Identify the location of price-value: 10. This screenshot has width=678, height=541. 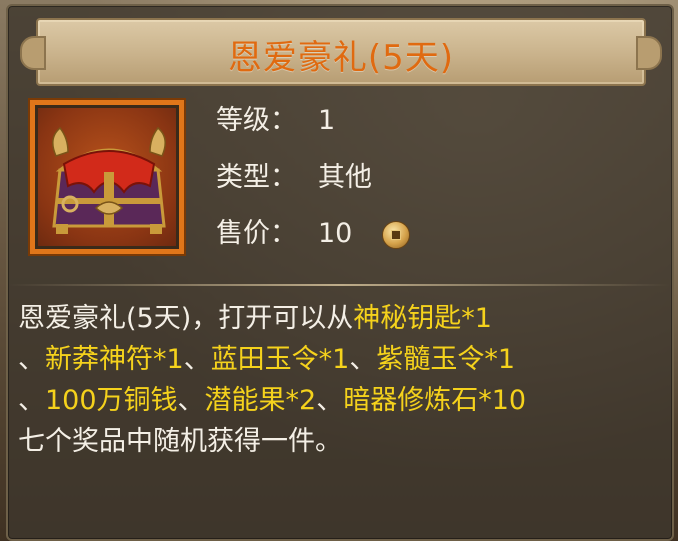
(335, 233).